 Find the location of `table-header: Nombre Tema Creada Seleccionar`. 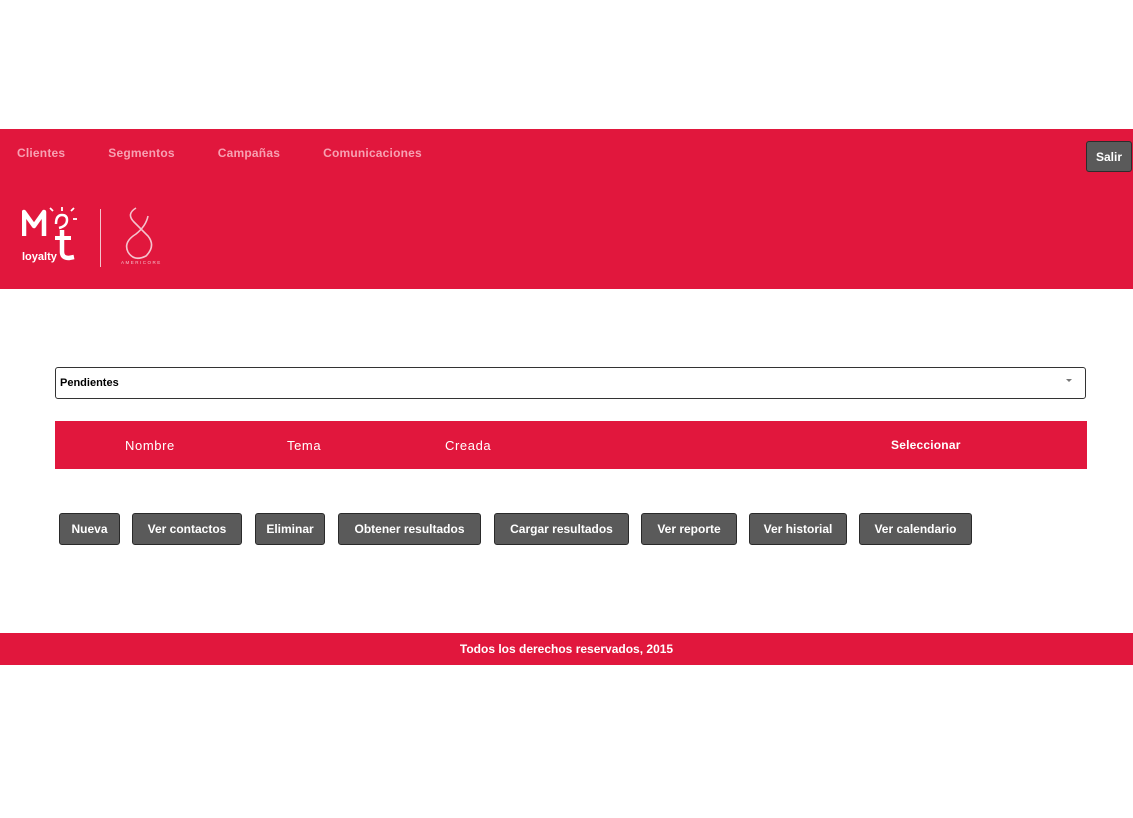

table-header: Nombre Tema Creada Seleccionar is located at coordinates (571, 445).